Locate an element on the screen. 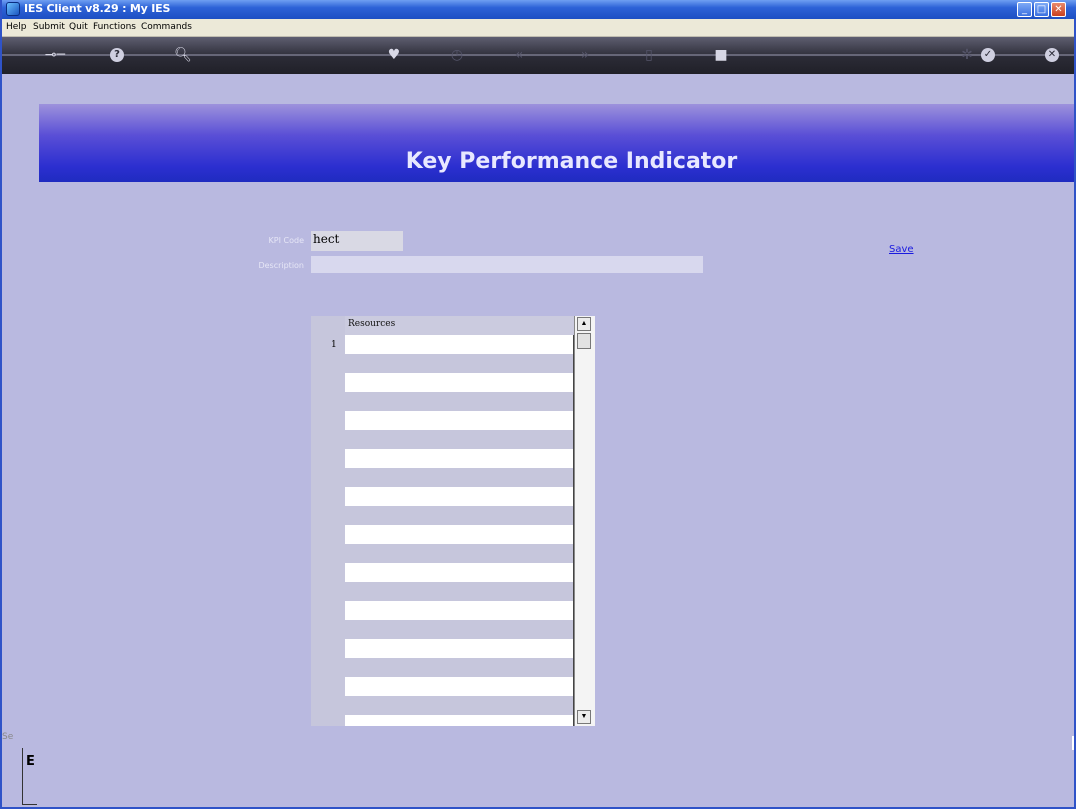 The height and width of the screenshot is (809, 1076). key-icon: ⊸─ is located at coordinates (55, 55).